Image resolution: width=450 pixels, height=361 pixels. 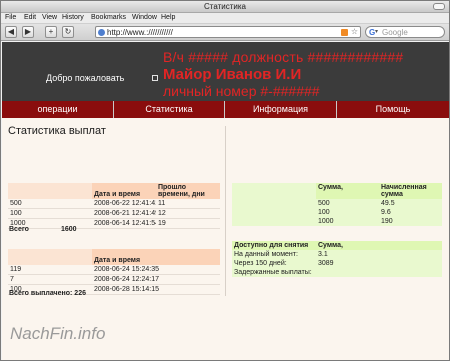 What do you see at coordinates (124, 213) in the screenshot?
I see `table-cell: 2008-06-21 12:41:49` at bounding box center [124, 213].